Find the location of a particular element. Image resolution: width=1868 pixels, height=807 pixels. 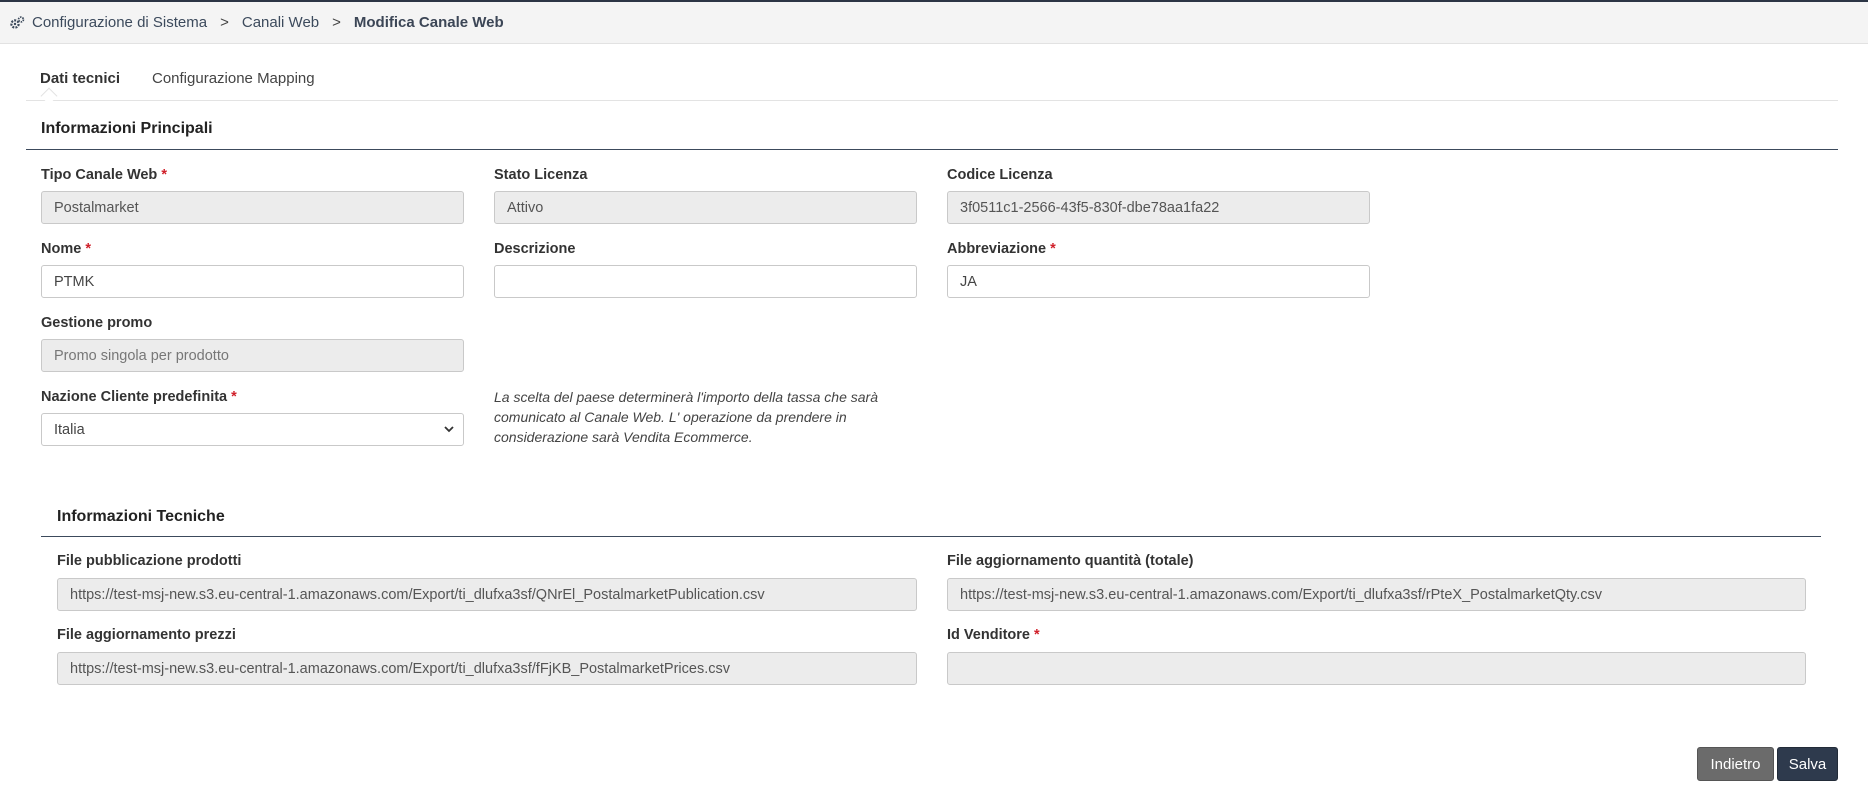

chevron-down-icon is located at coordinates (449, 429).